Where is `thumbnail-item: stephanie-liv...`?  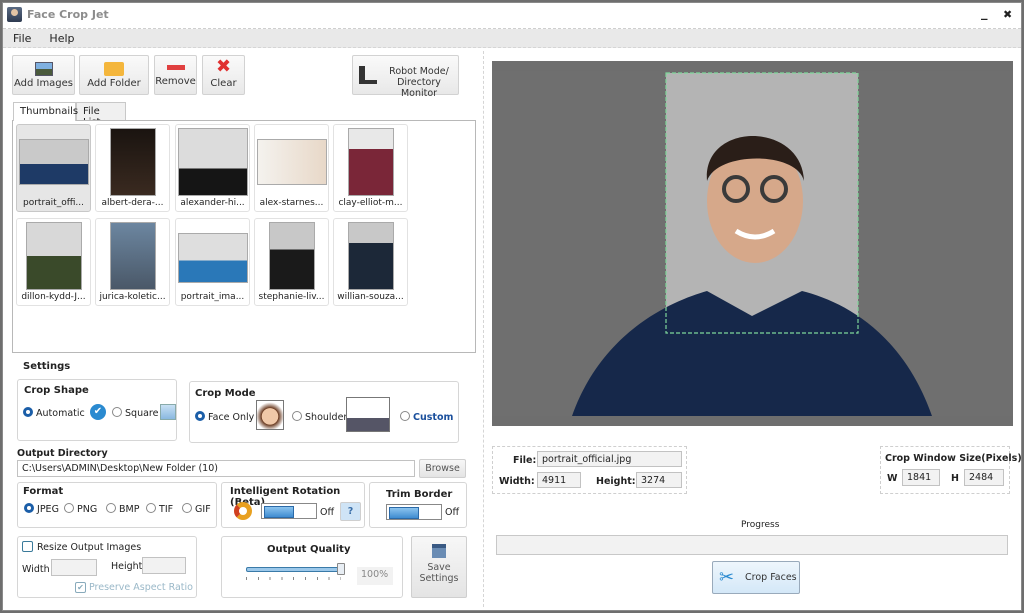
thumbnail-item: stephanie-liv... is located at coordinates (291, 262).